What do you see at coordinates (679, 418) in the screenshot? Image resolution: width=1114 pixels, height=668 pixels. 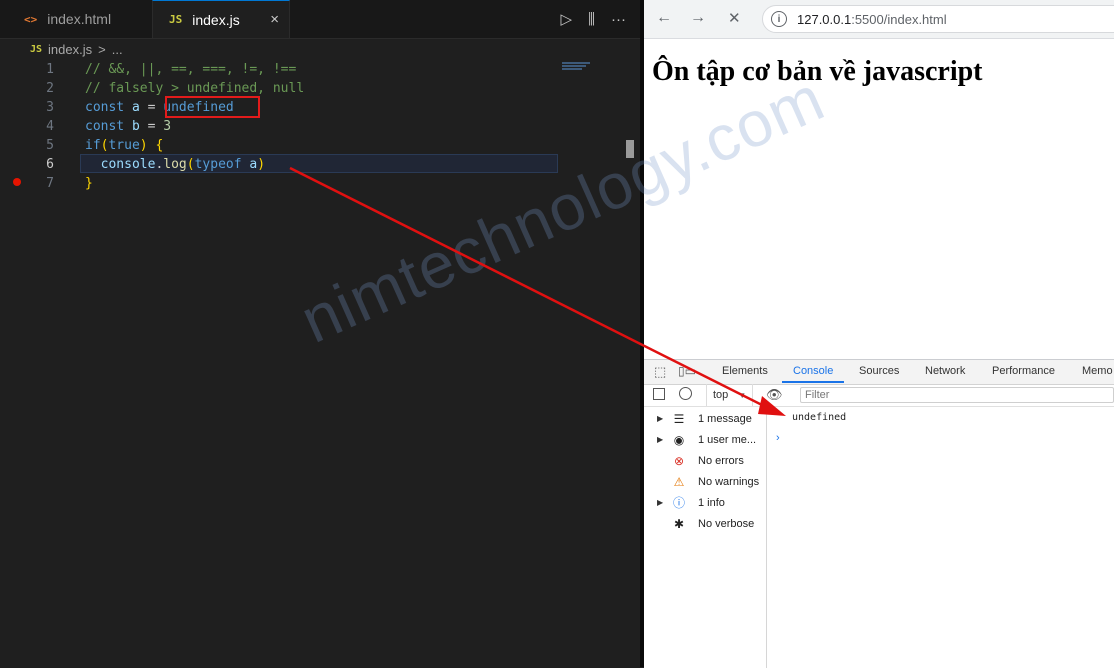 I see `sidebar-item-icon: ☰` at bounding box center [679, 418].